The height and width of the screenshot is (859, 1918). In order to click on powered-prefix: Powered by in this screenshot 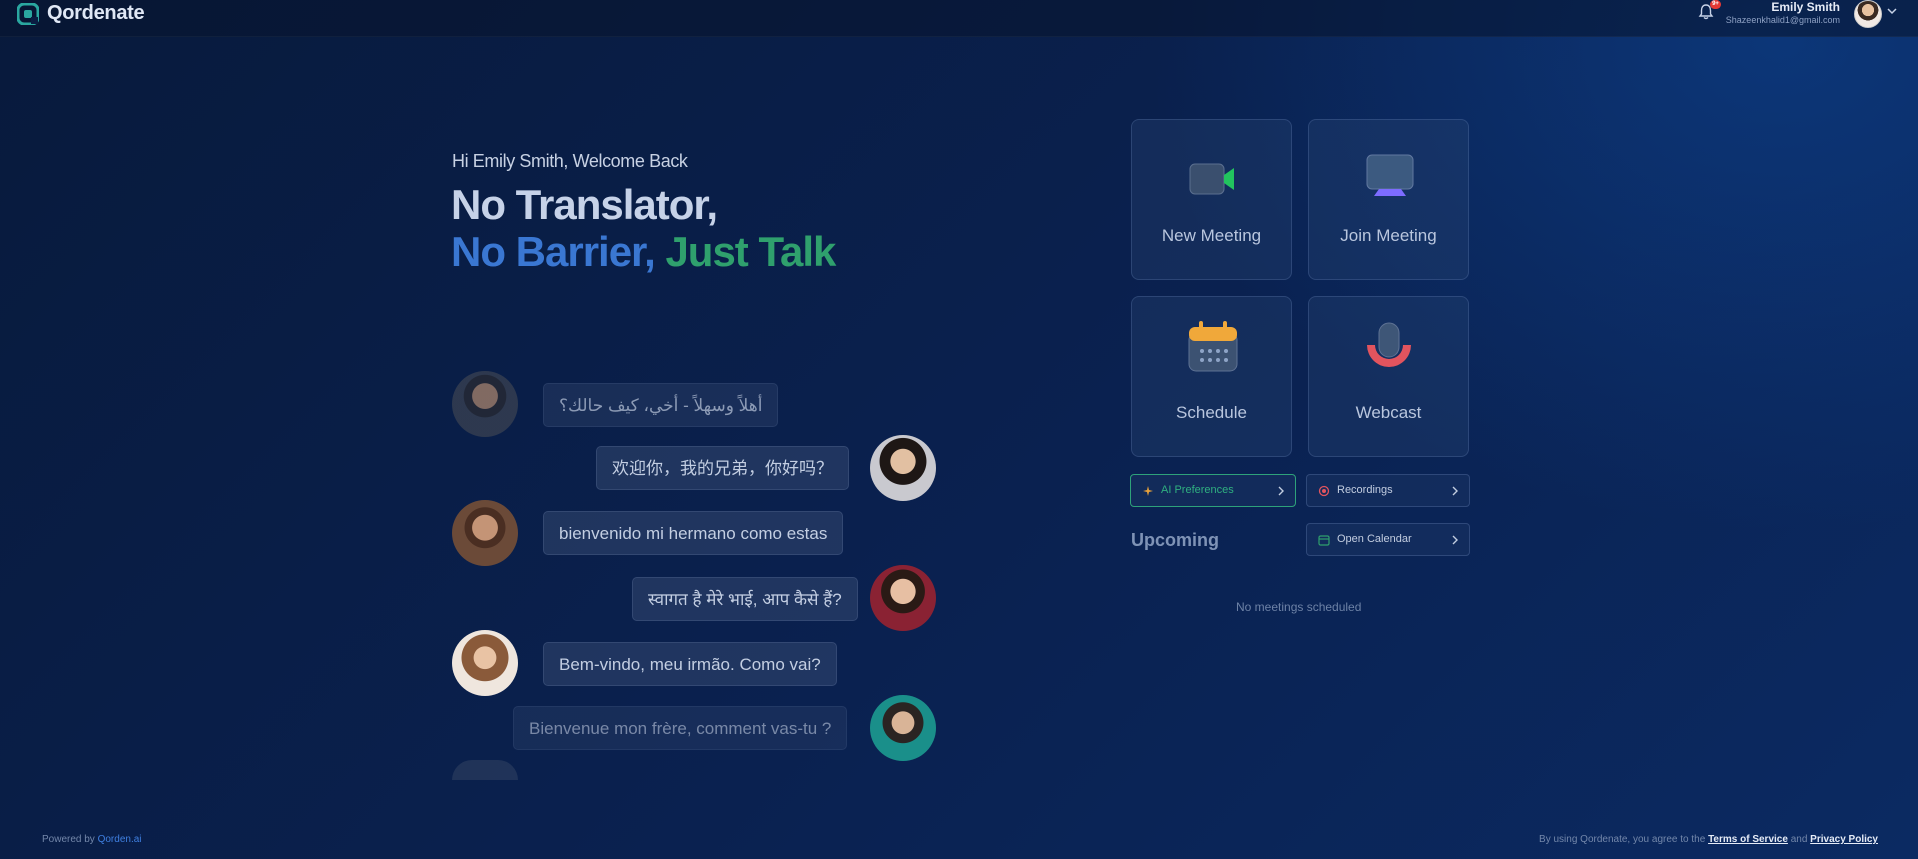, I will do `click(68, 839)`.